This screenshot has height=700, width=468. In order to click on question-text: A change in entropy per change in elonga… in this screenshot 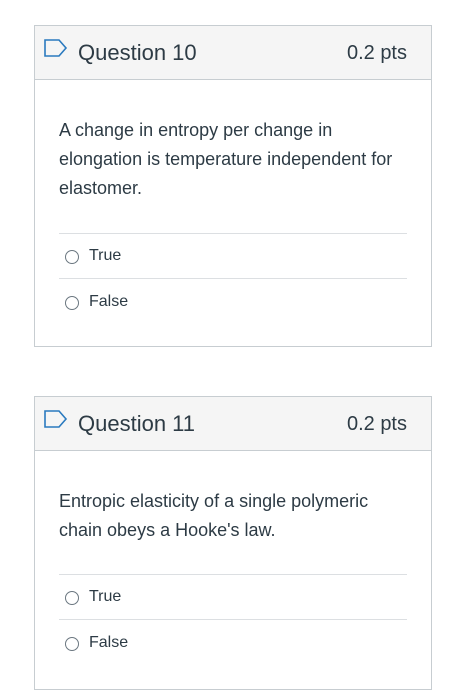, I will do `click(226, 159)`.